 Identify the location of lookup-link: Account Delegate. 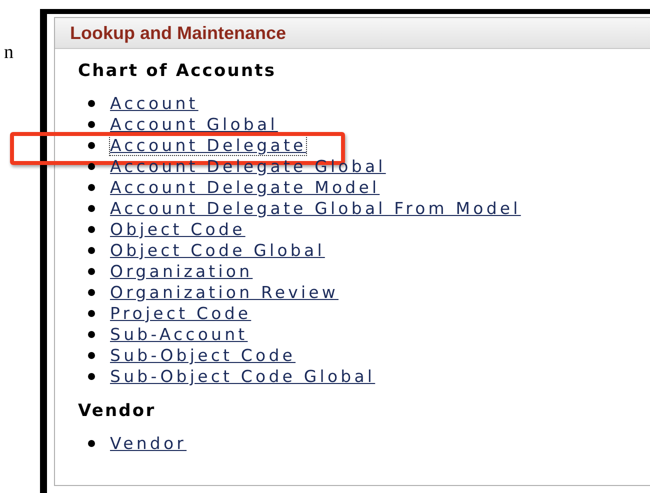
(208, 145).